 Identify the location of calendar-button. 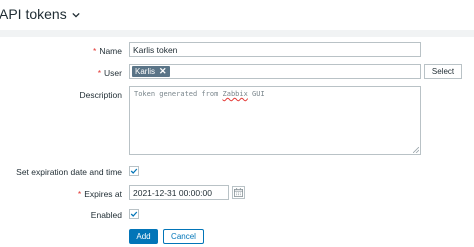
(238, 192).